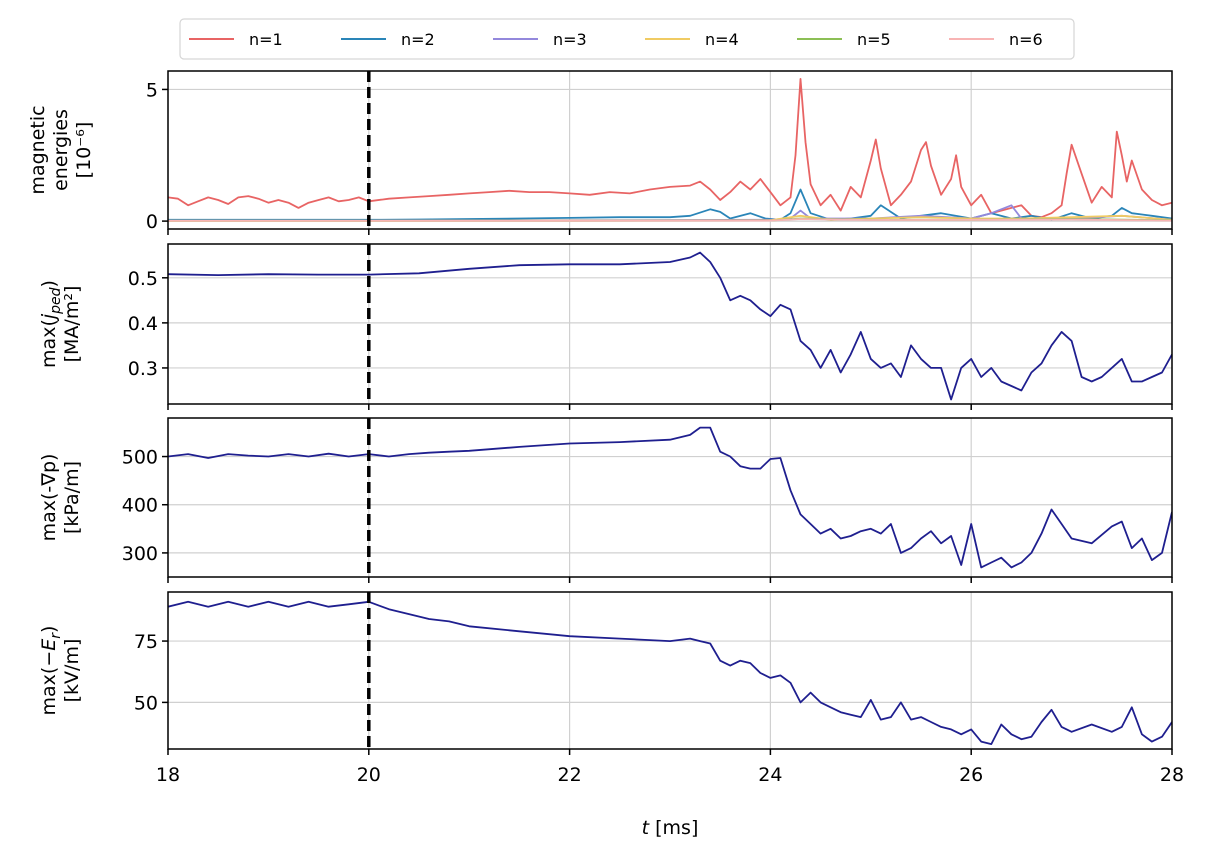 This screenshot has height=860, width=1209. I want to click on y-tick-label: 50, so click(146, 703).